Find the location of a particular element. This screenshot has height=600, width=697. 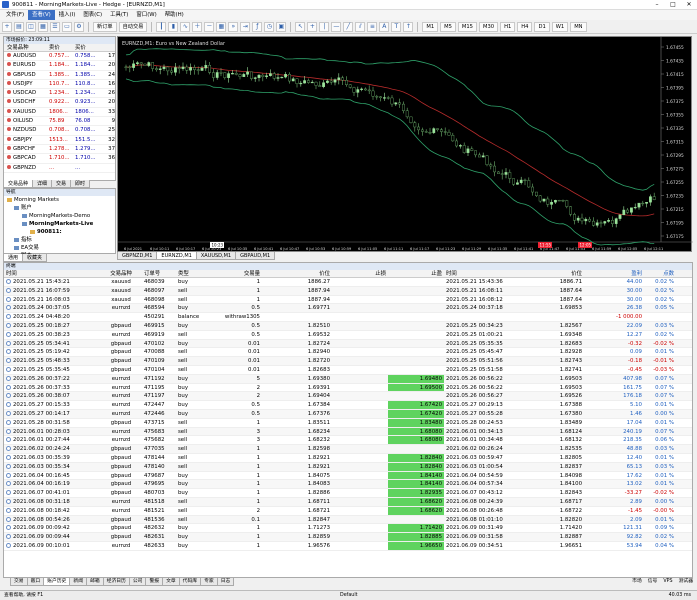

market-watch-row: XAUUSD 1806... 1806... 33 is located at coordinates (59, 113).